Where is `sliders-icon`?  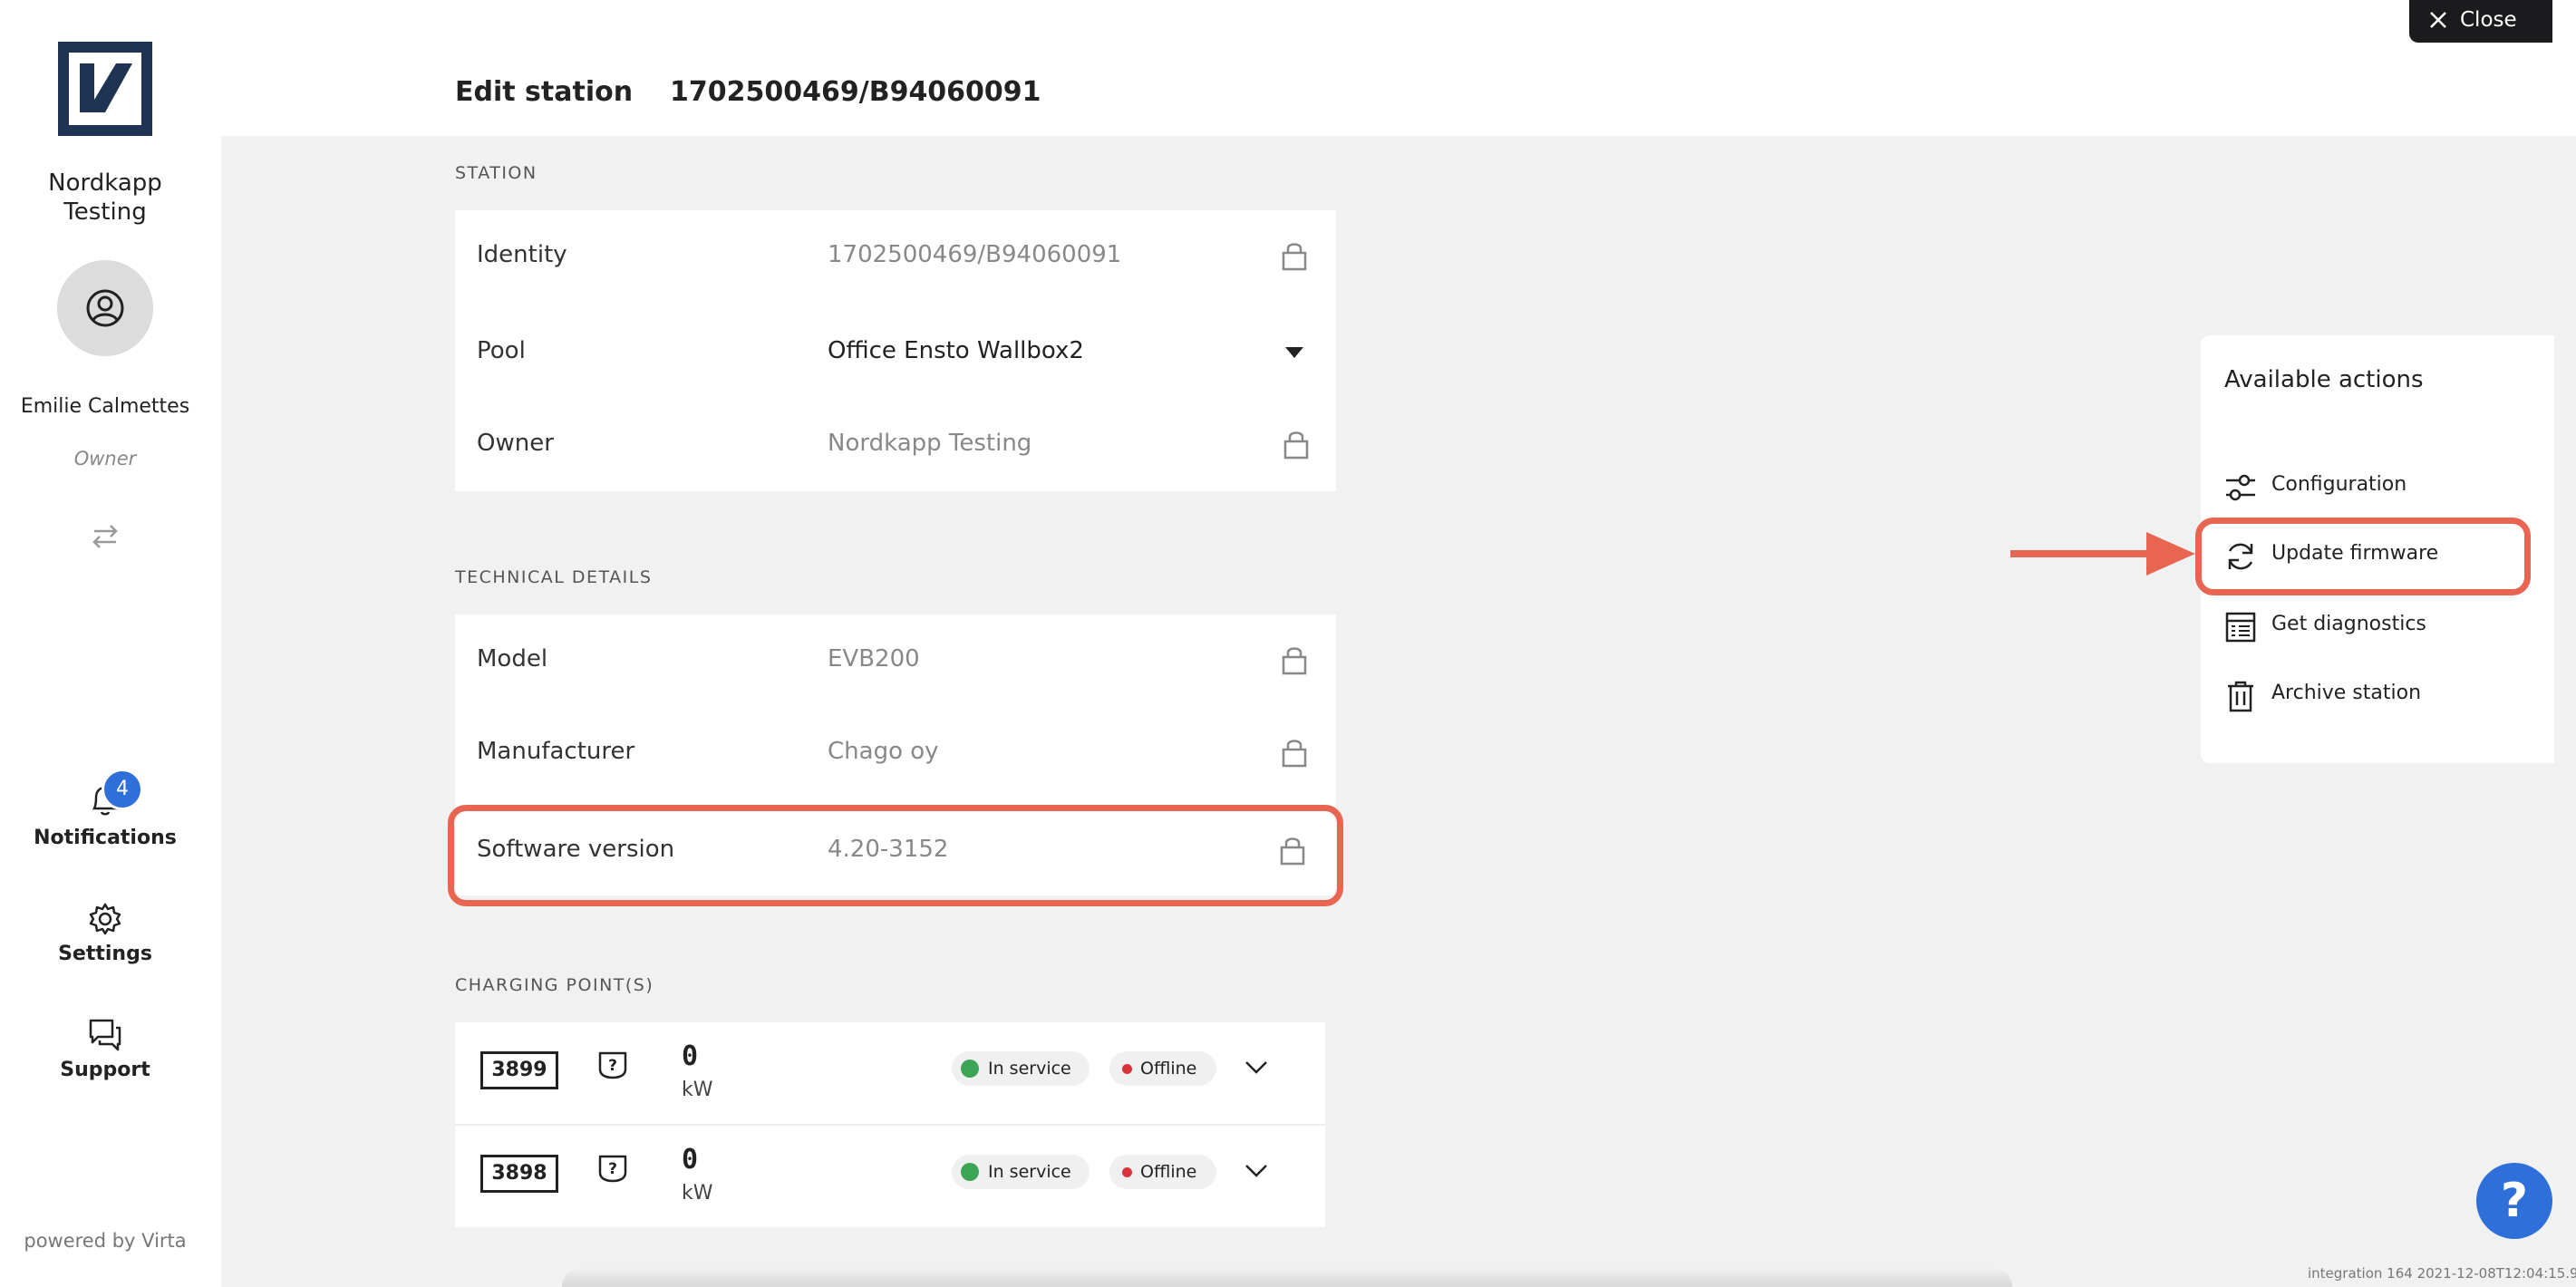
sliders-icon is located at coordinates (2240, 487).